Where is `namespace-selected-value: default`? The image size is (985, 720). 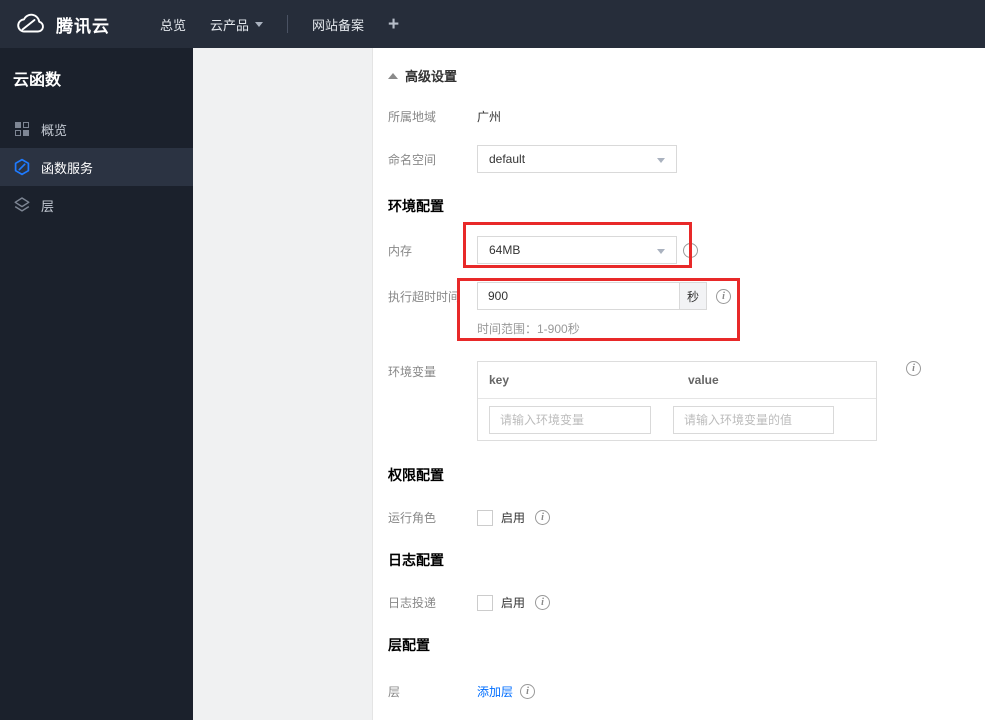 namespace-selected-value: default is located at coordinates (507, 159).